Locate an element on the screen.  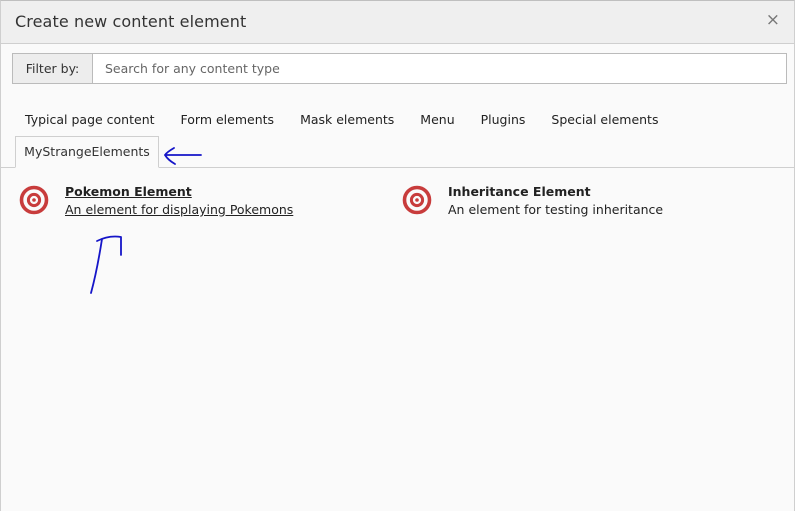
content-element-description: An element for testing inheritance is located at coordinates (556, 209).